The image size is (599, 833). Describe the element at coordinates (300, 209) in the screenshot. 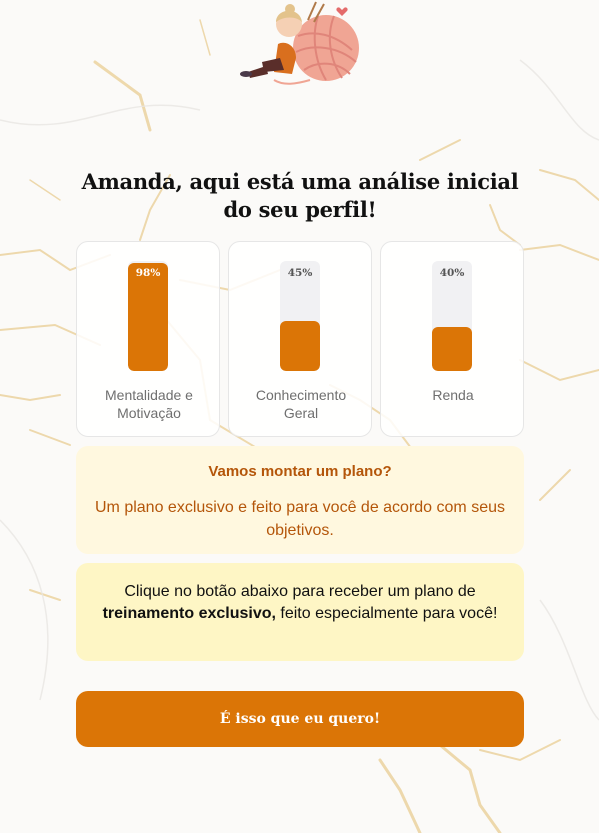

I see `title-line-2: do seu perfil!` at that location.